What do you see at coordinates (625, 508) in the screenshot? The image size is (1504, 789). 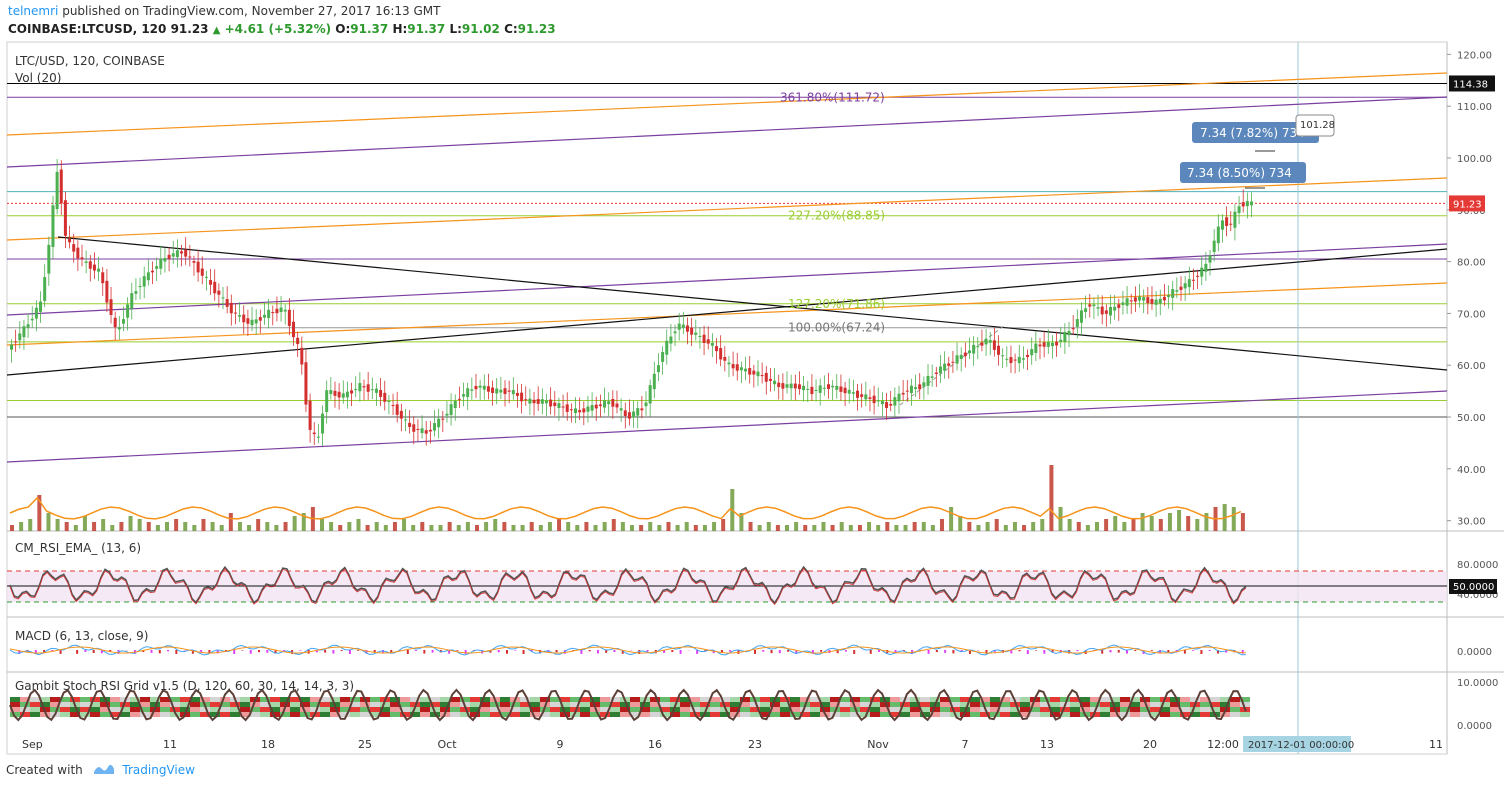 I see `volume-ma-line` at bounding box center [625, 508].